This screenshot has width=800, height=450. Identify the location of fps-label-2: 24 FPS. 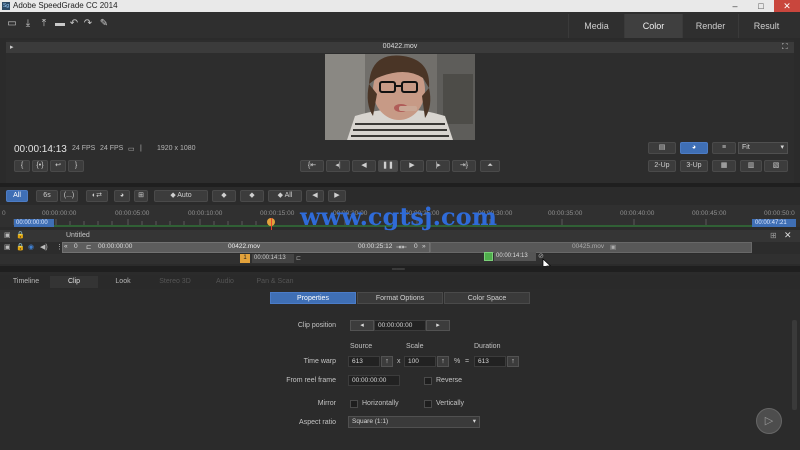
(112, 148).